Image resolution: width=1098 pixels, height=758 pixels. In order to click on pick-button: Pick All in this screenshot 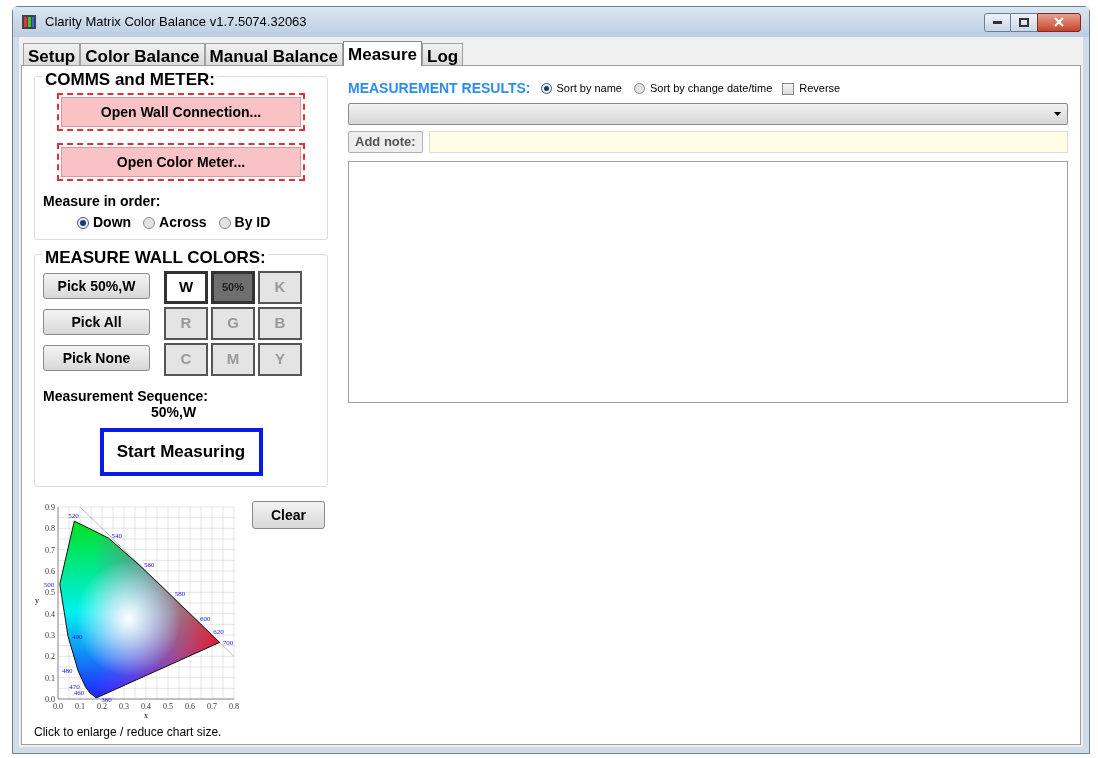, I will do `click(96, 322)`.